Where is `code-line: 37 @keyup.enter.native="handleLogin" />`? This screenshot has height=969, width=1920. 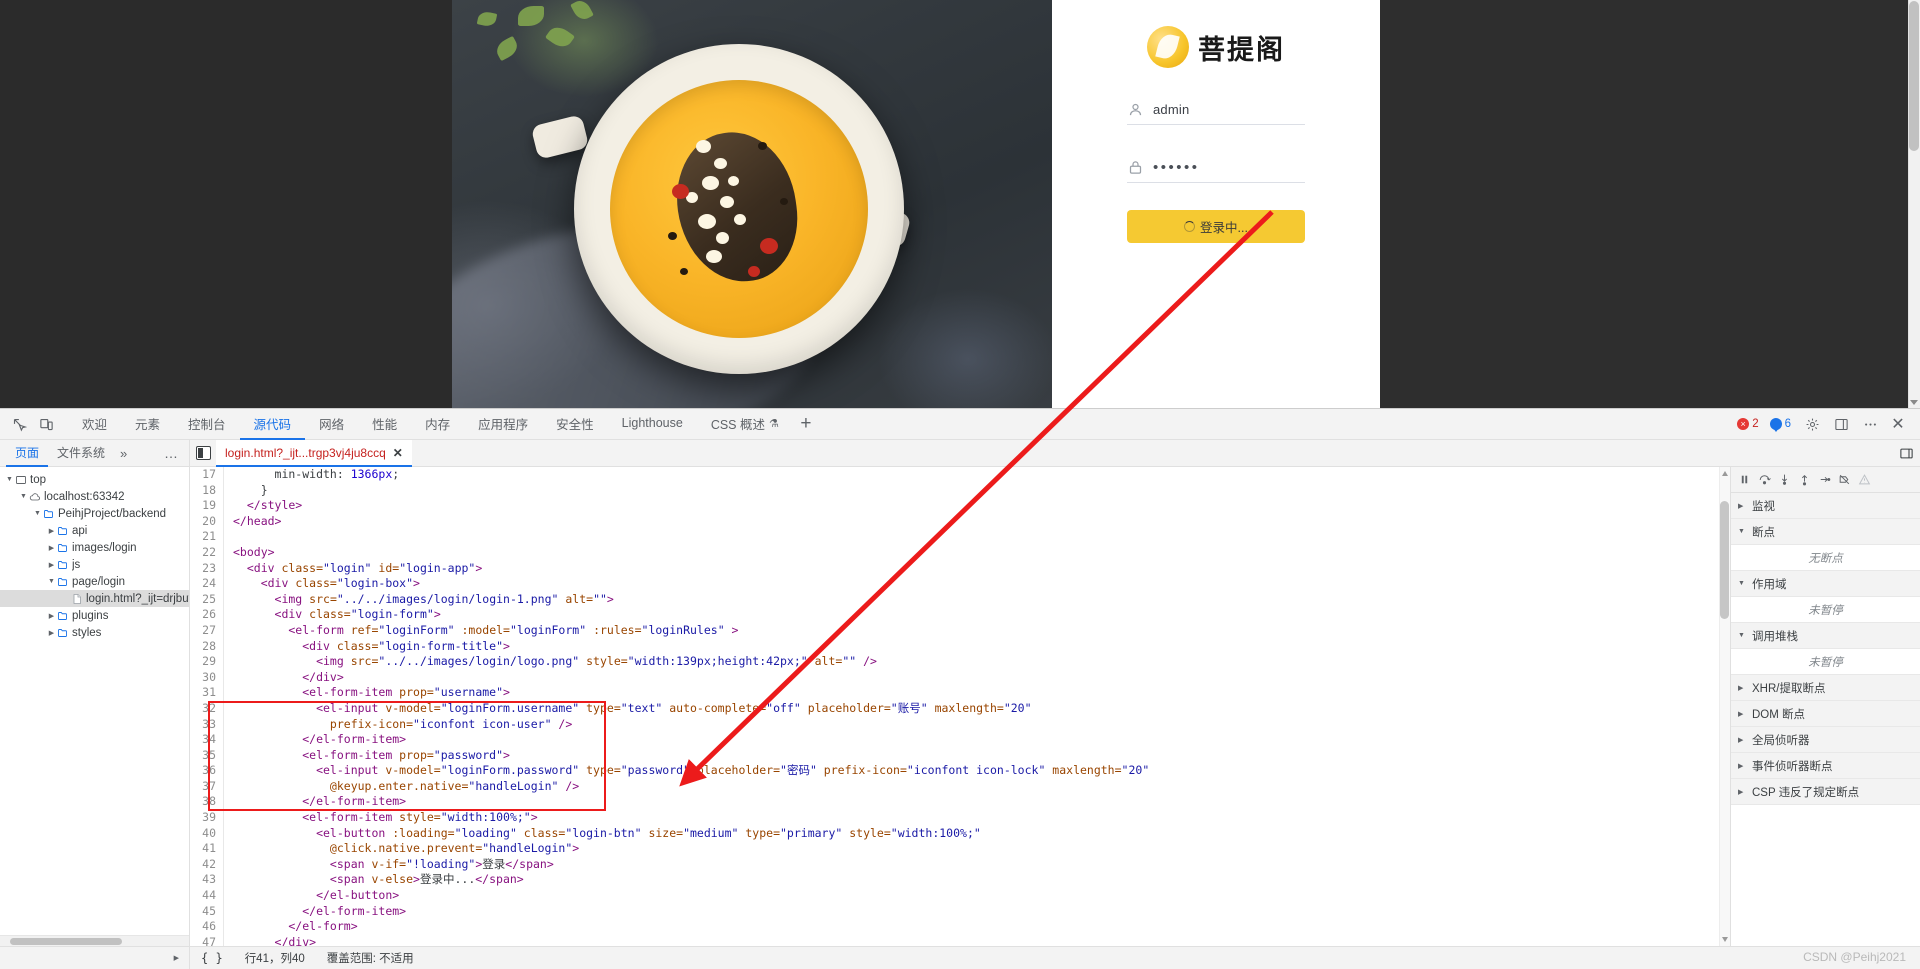
code-line: 37 @keyup.enter.native="handleLogin" /> is located at coordinates (960, 786).